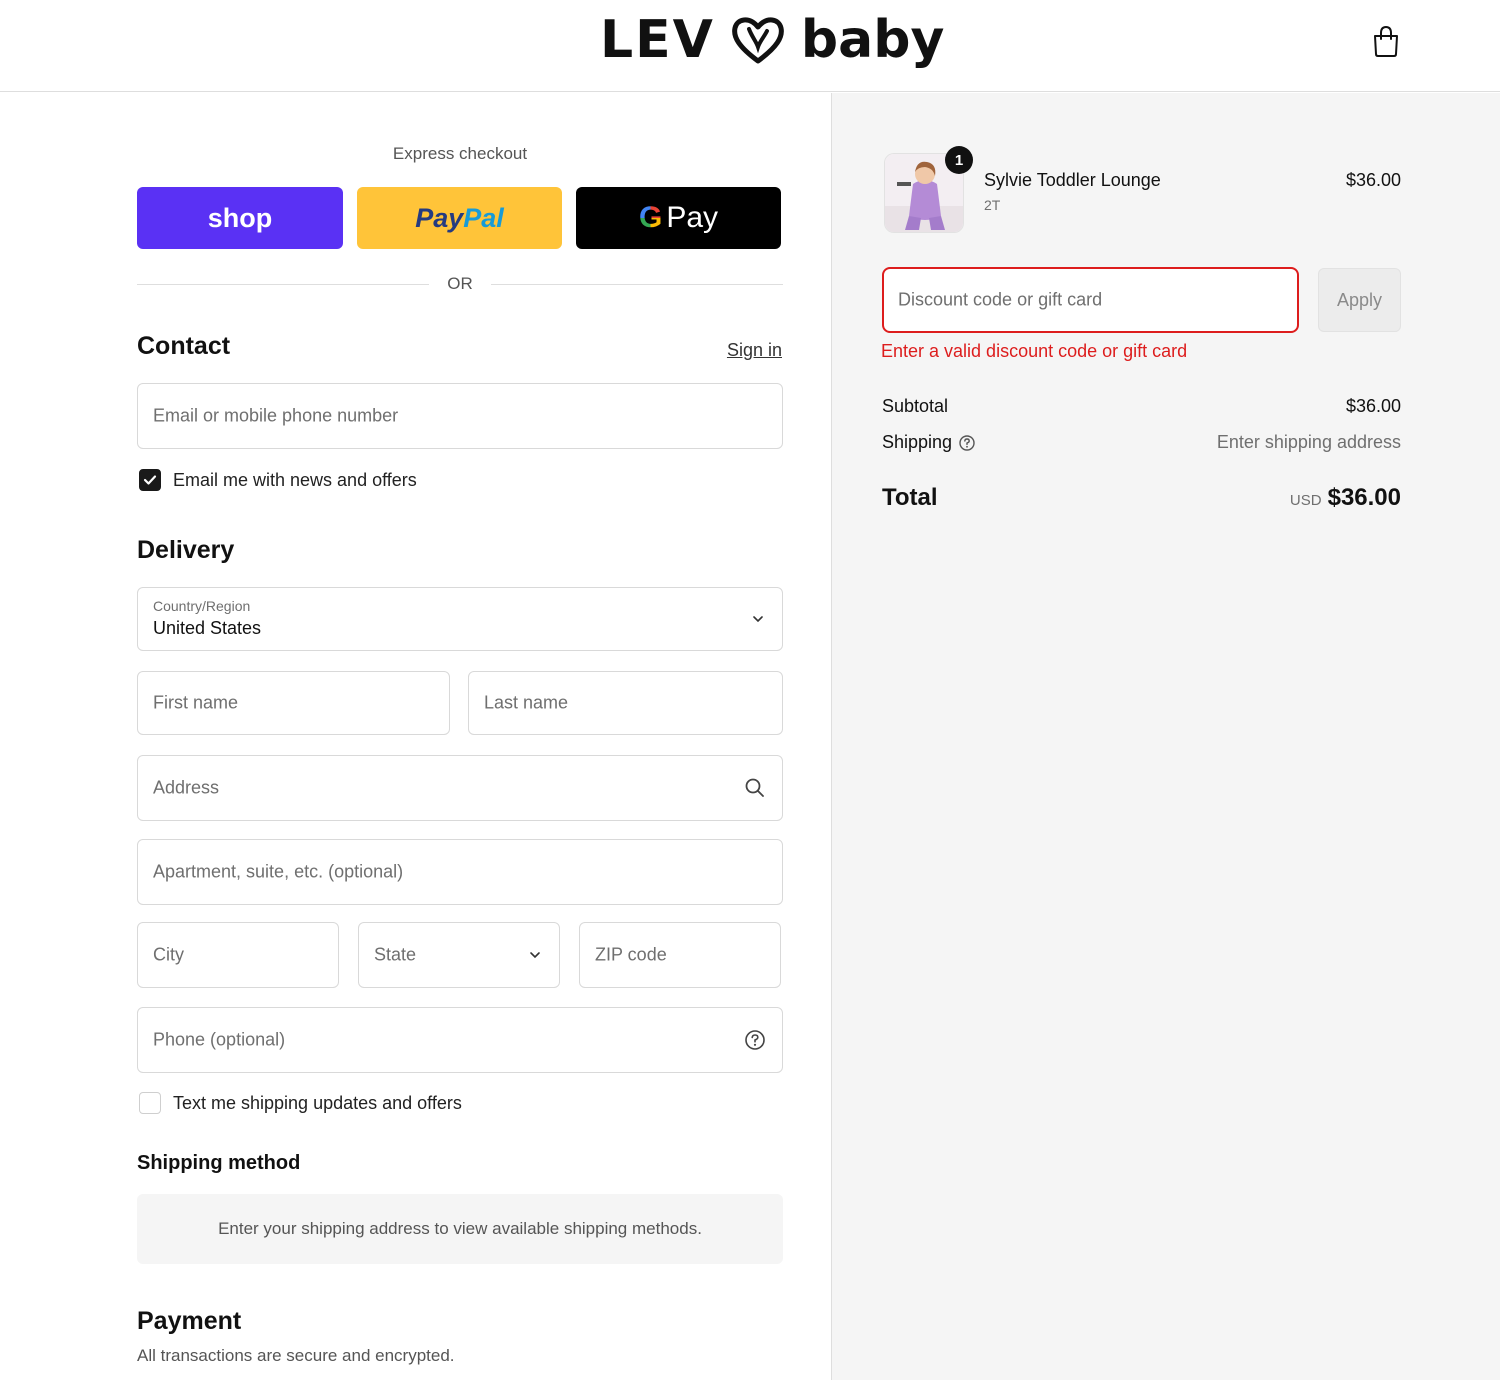 The width and height of the screenshot is (1500, 1380). I want to click on total-value: $36.00, so click(1364, 497).